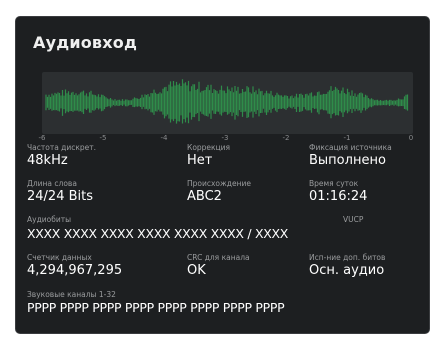  What do you see at coordinates (219, 183) in the screenshot?
I see `origin-label: Происхождение` at bounding box center [219, 183].